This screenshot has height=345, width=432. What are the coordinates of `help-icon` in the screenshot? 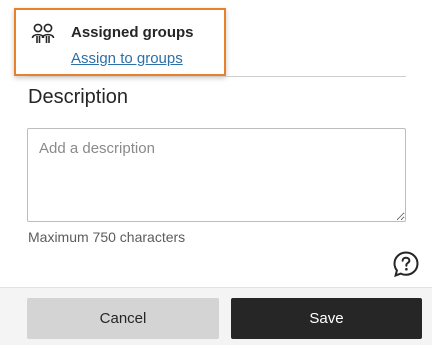 It's located at (406, 264).